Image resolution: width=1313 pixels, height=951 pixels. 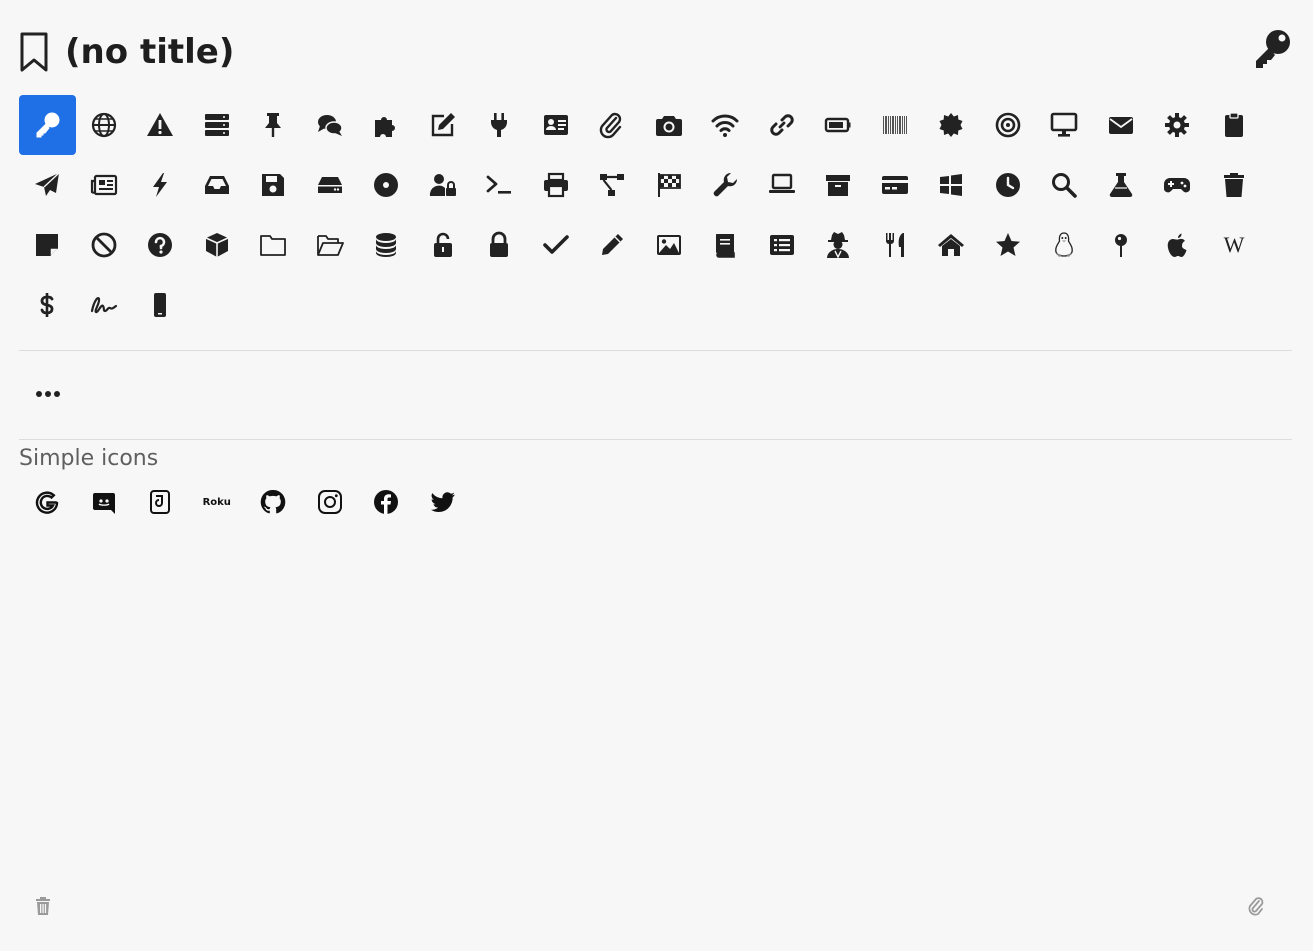 What do you see at coordinates (838, 245) in the screenshot?
I see `user-secret-icon` at bounding box center [838, 245].